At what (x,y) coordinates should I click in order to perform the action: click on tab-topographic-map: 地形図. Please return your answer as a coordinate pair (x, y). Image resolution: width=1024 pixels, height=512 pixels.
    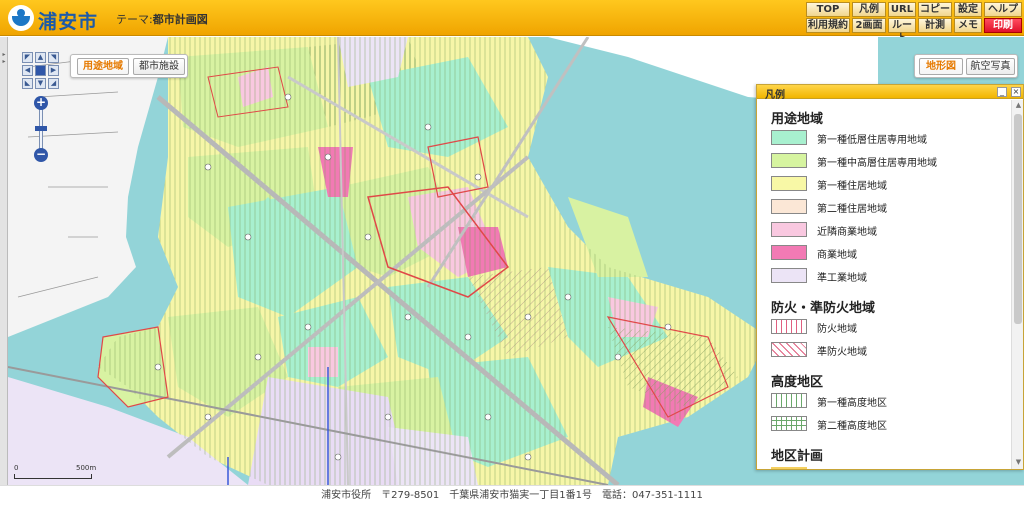
    Looking at the image, I should click on (941, 66).